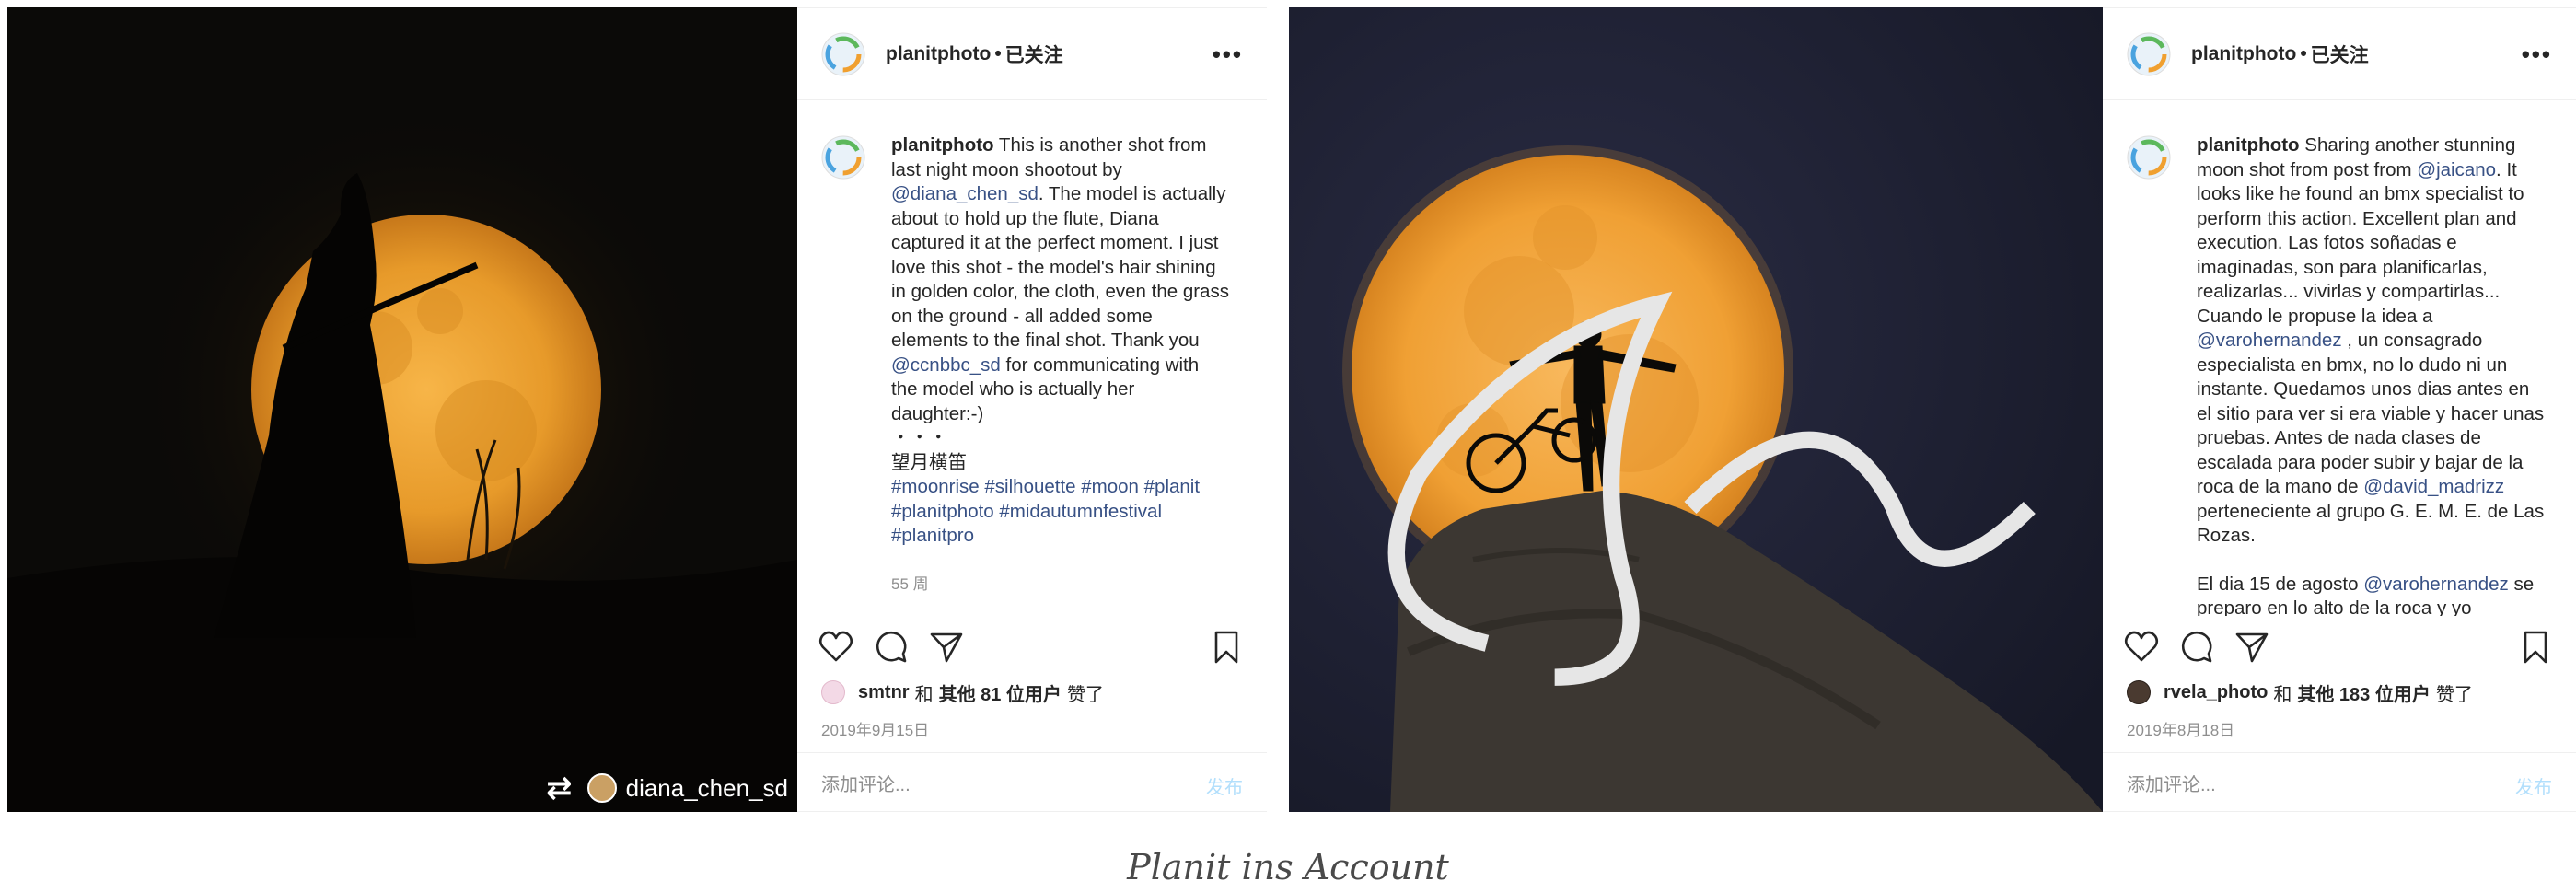 This screenshot has height=893, width=2576. I want to click on post1-likes: smtnr 和 其他 81 位用户 赞了, so click(1034, 692).